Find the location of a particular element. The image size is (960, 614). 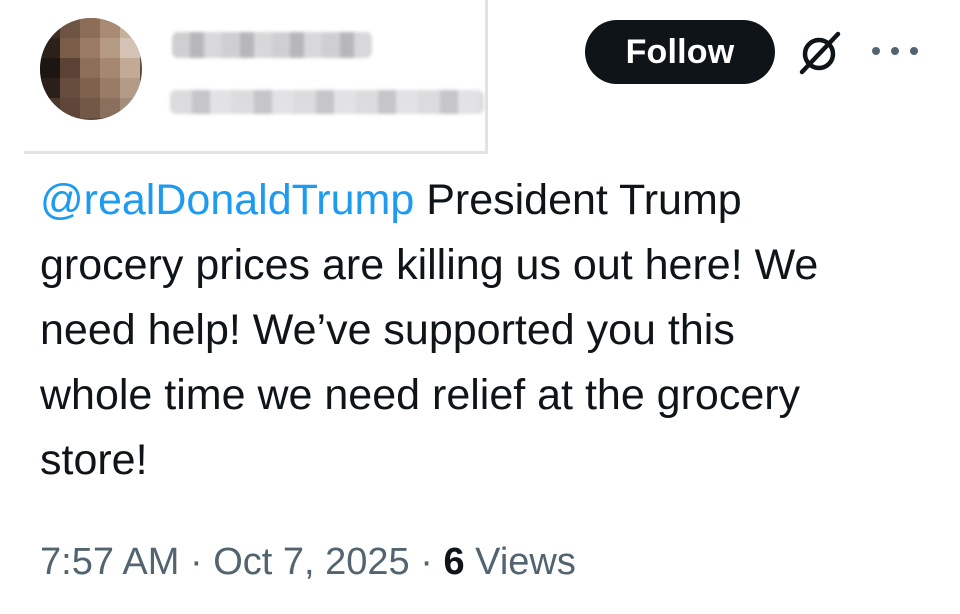

author-header is located at coordinates (256, 77).